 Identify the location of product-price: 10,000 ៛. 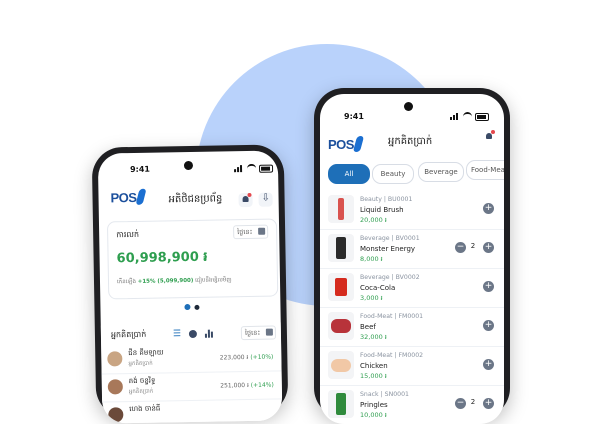
(373, 415).